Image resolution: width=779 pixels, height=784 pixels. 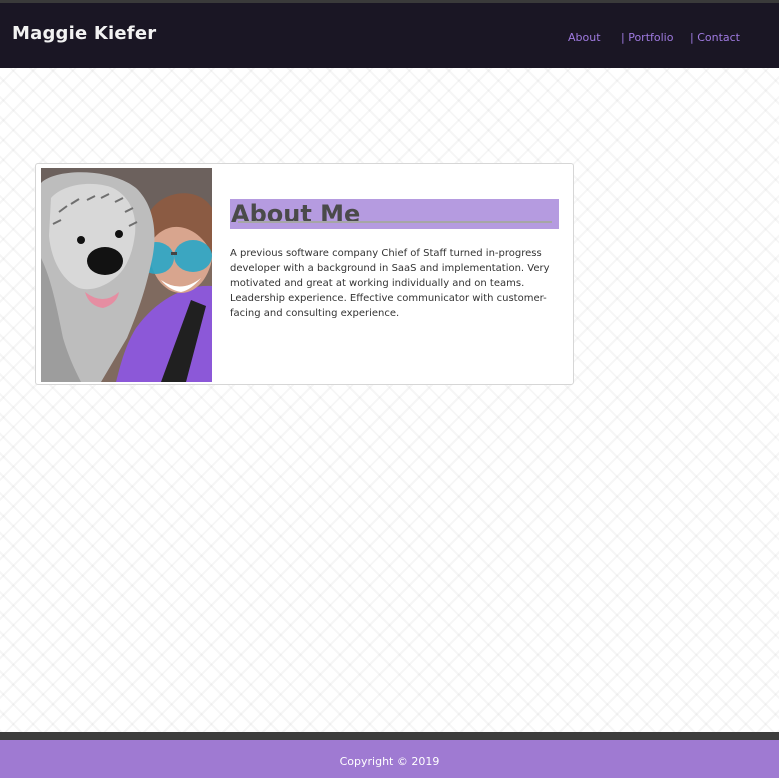 I want to click on page-footer: Copyright © 2019, so click(x=389, y=759).